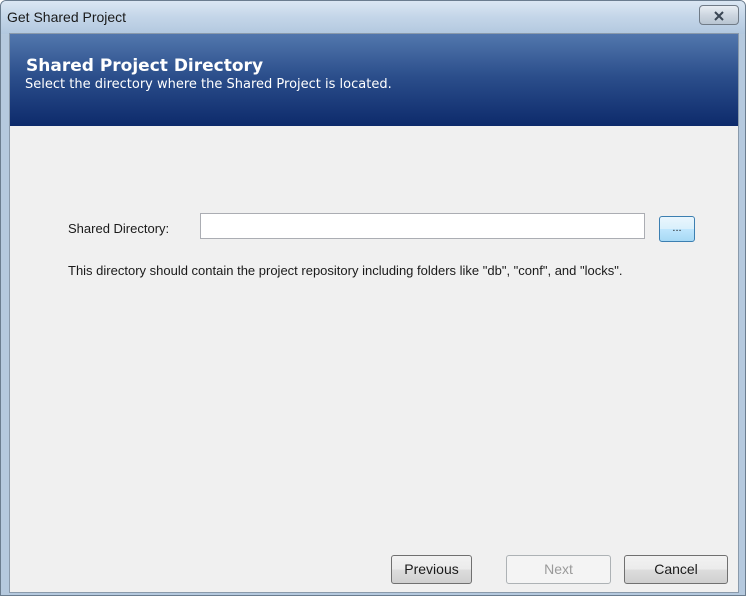 This screenshot has width=746, height=596. I want to click on next-button: Next, so click(558, 569).